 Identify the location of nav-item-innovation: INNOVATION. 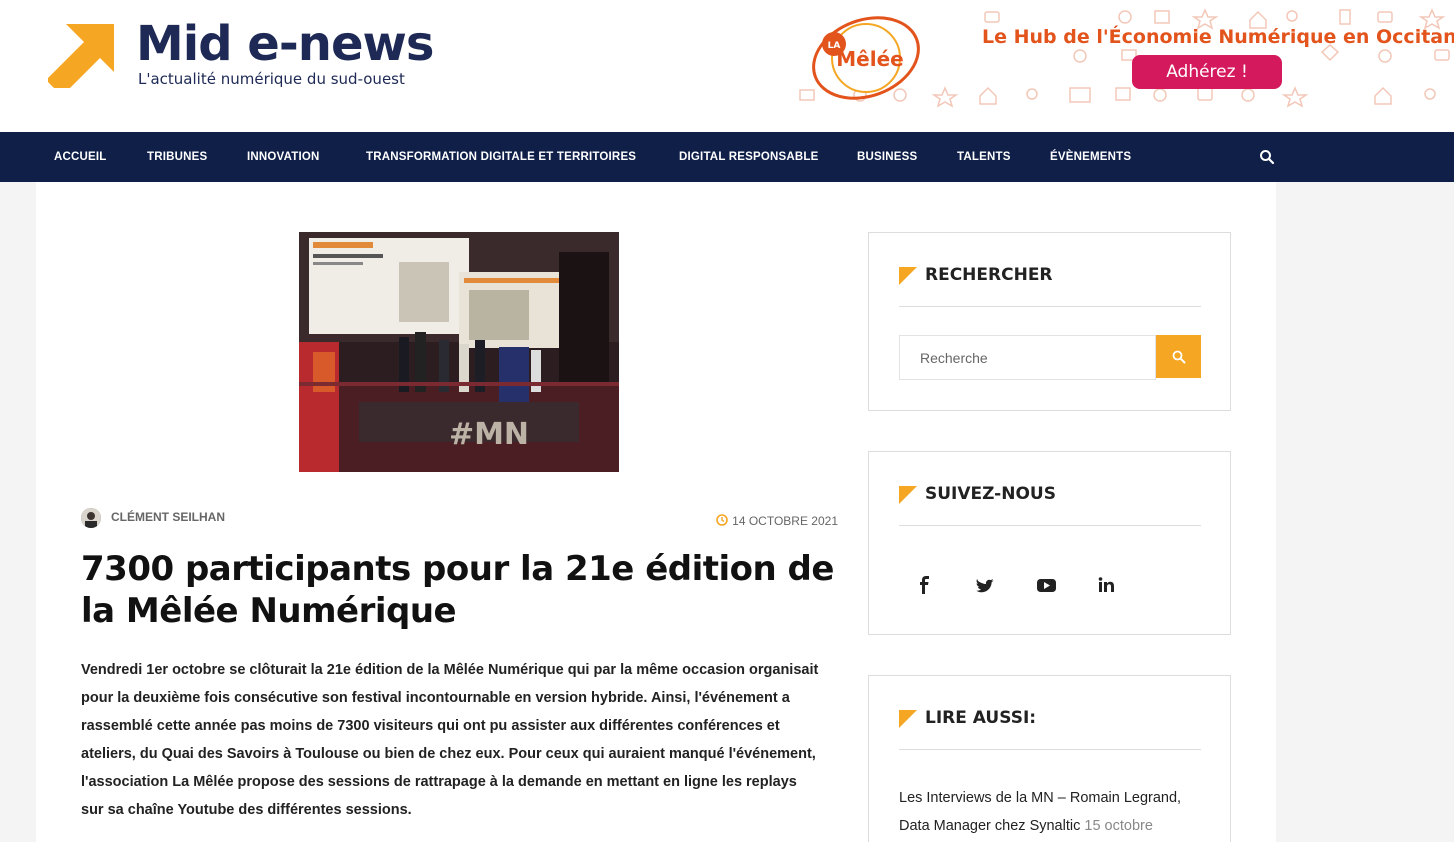
(283, 157).